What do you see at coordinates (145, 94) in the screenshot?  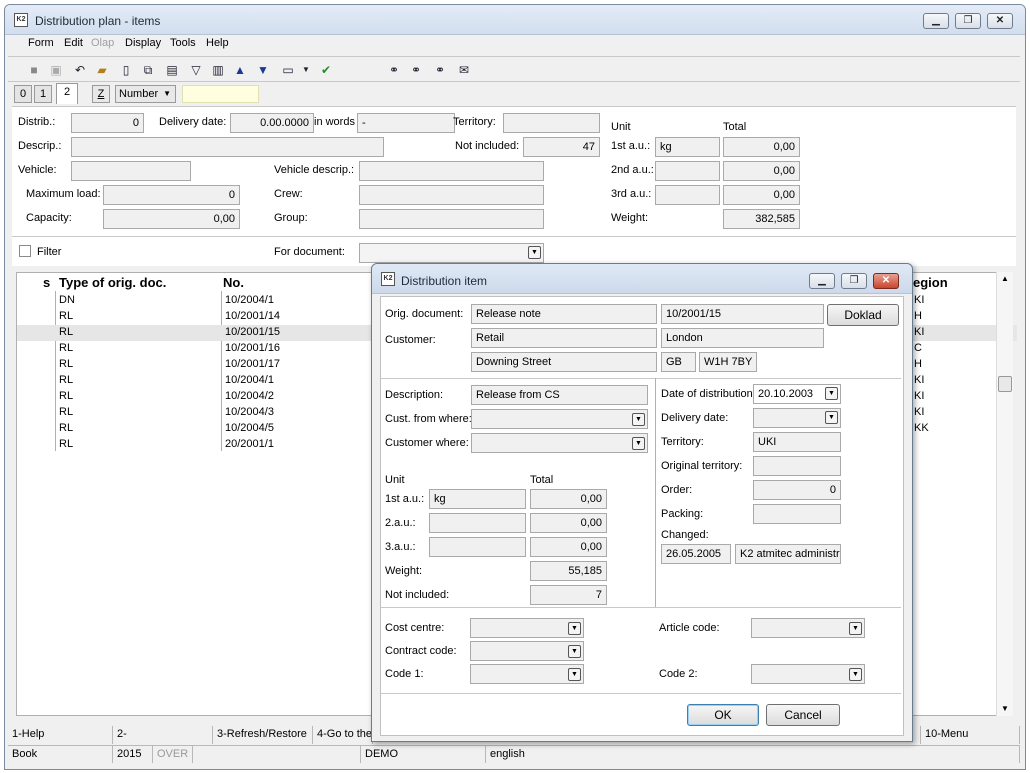 I see `sort-select: Number ▼` at bounding box center [145, 94].